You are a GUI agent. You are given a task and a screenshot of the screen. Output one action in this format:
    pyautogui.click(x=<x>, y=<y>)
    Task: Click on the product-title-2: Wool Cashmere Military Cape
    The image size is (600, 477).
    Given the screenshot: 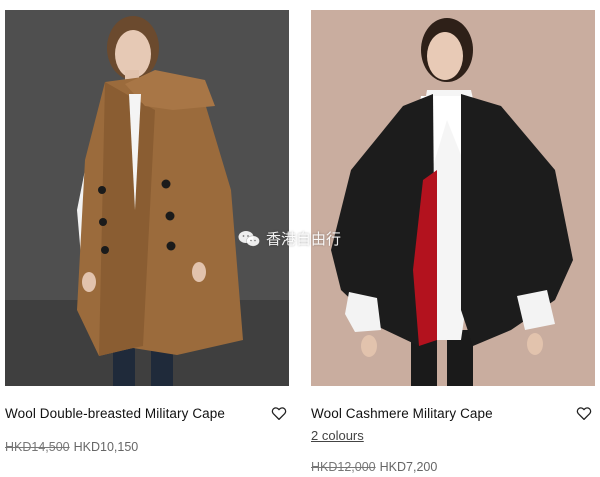 What is the action you would take?
    pyautogui.click(x=402, y=413)
    